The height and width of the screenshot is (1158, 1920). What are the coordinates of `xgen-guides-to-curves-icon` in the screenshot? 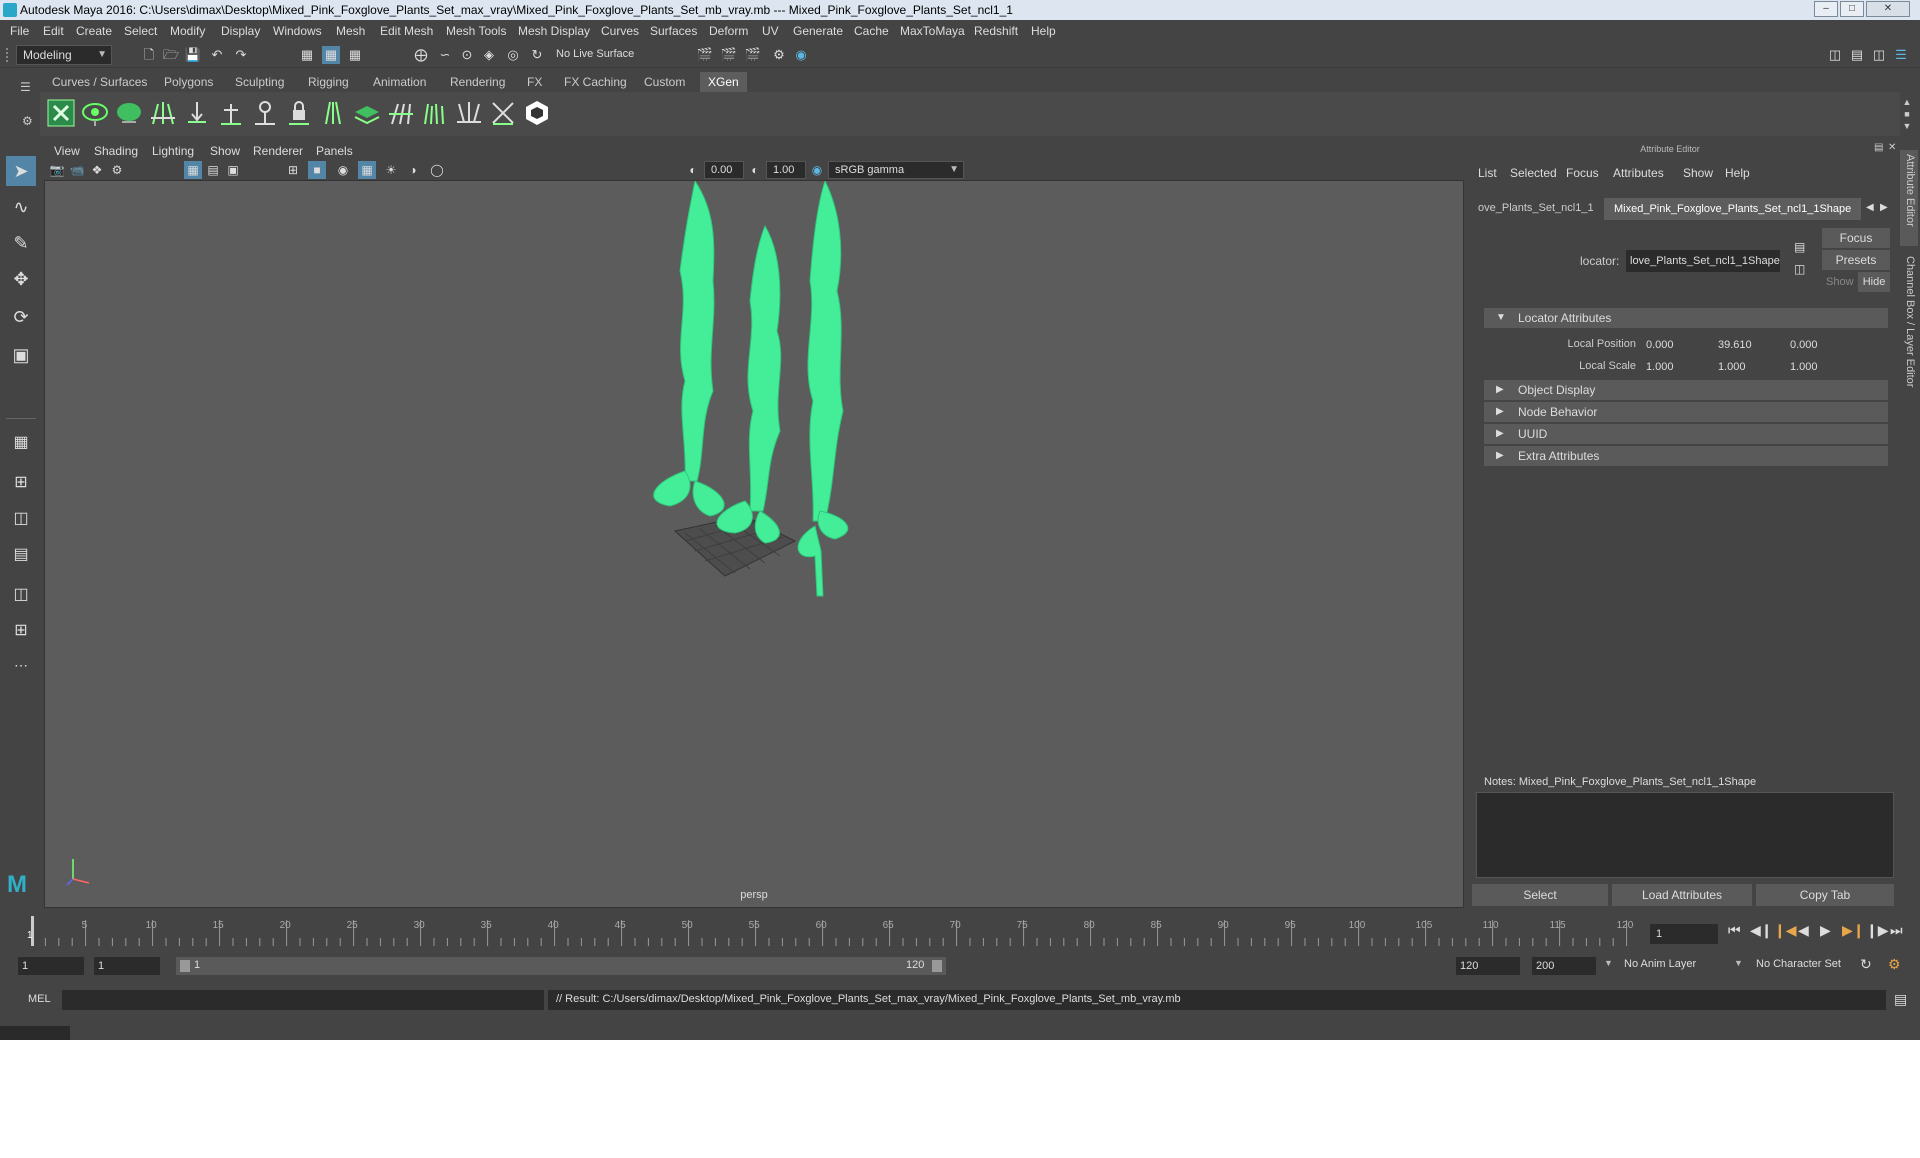 It's located at (333, 113).